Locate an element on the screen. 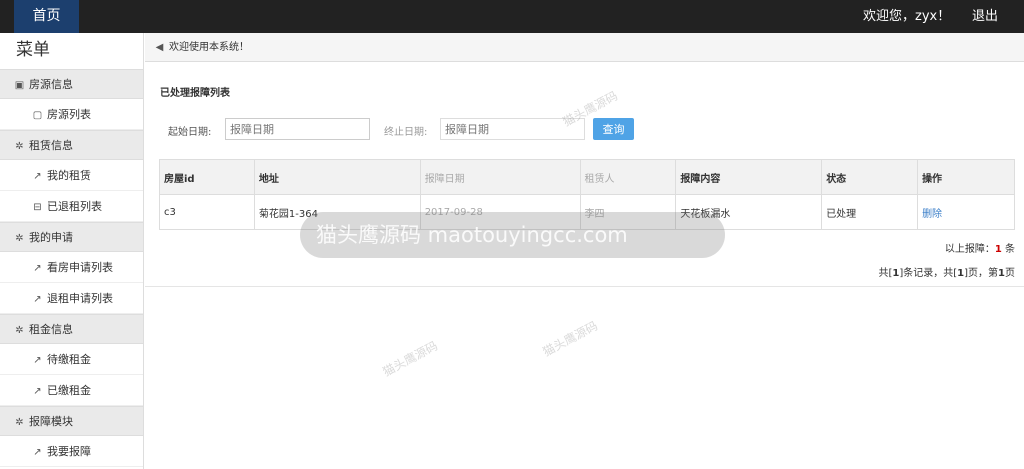 The width and height of the screenshot is (1024, 469). watermark-banner: 猫头鹰源码 maotouyingcc.com is located at coordinates (512, 235).